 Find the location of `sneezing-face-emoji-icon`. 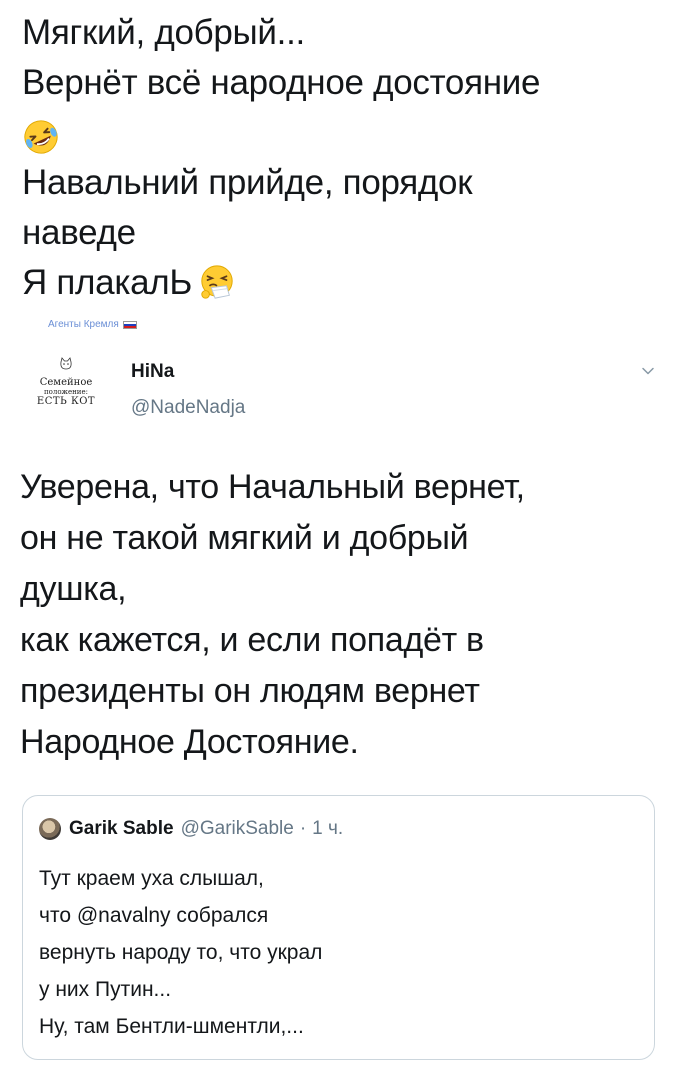

sneezing-face-emoji-icon is located at coordinates (217, 282).